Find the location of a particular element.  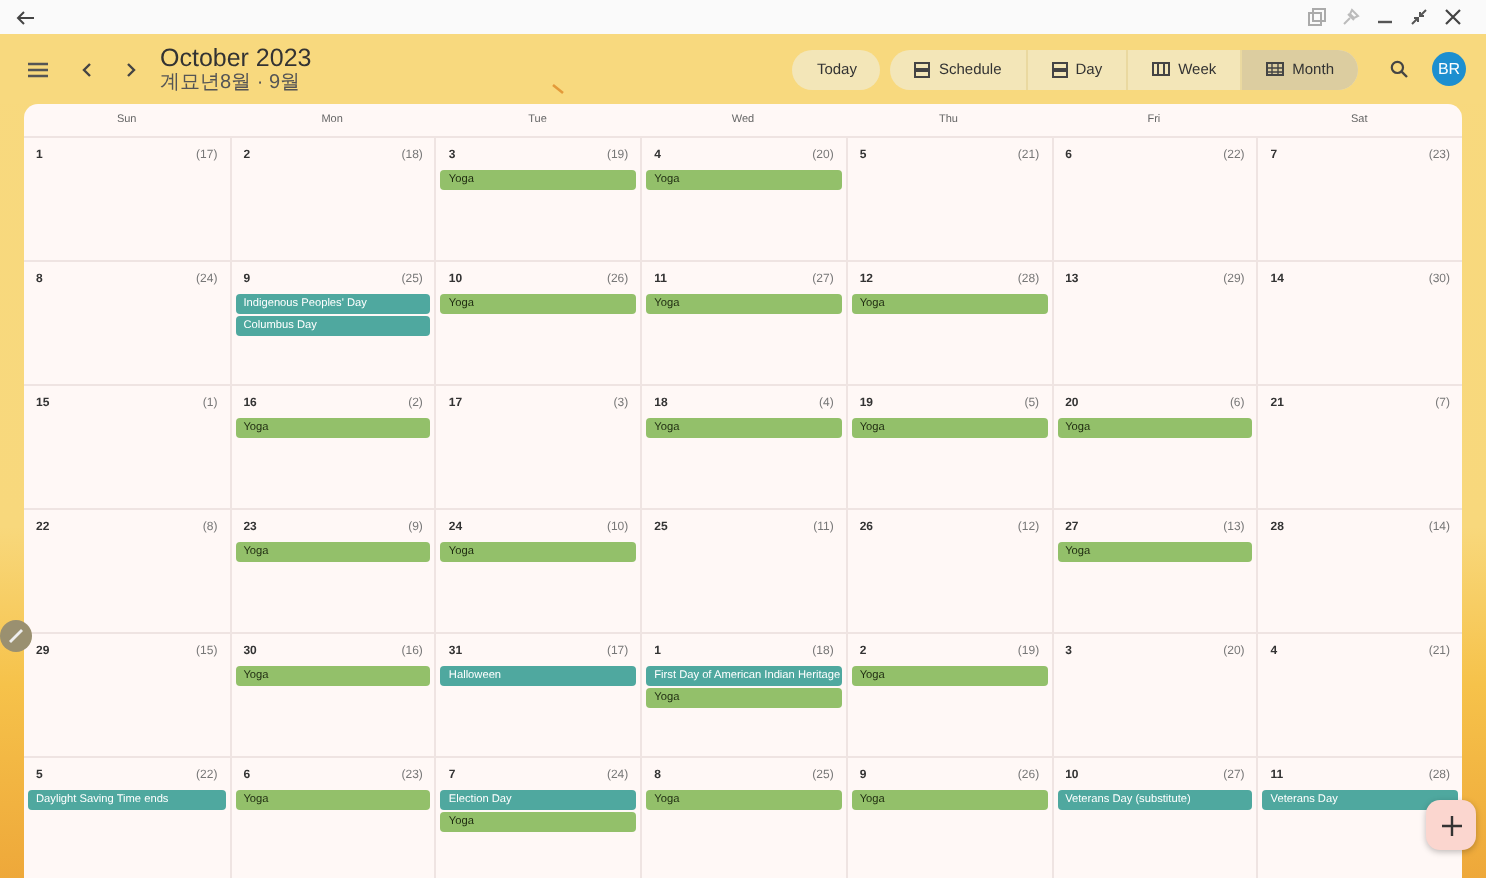

next-icon is located at coordinates (131, 69).